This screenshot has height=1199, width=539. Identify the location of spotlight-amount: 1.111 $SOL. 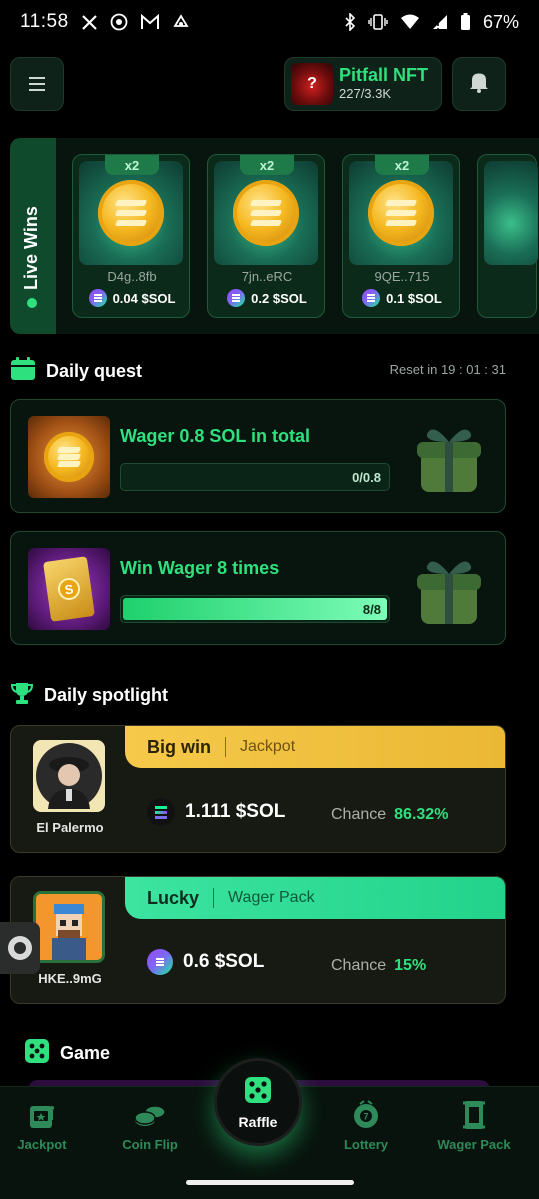
(216, 812).